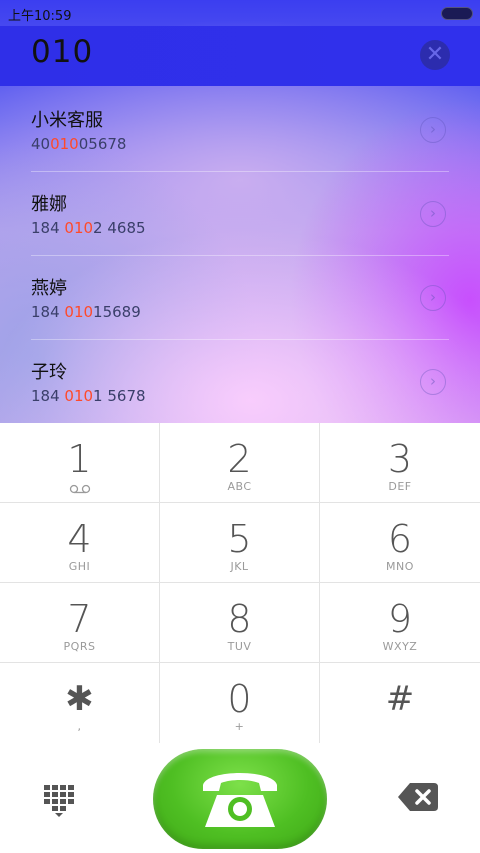 The image size is (480, 853). I want to click on key-letters: +, so click(239, 726).